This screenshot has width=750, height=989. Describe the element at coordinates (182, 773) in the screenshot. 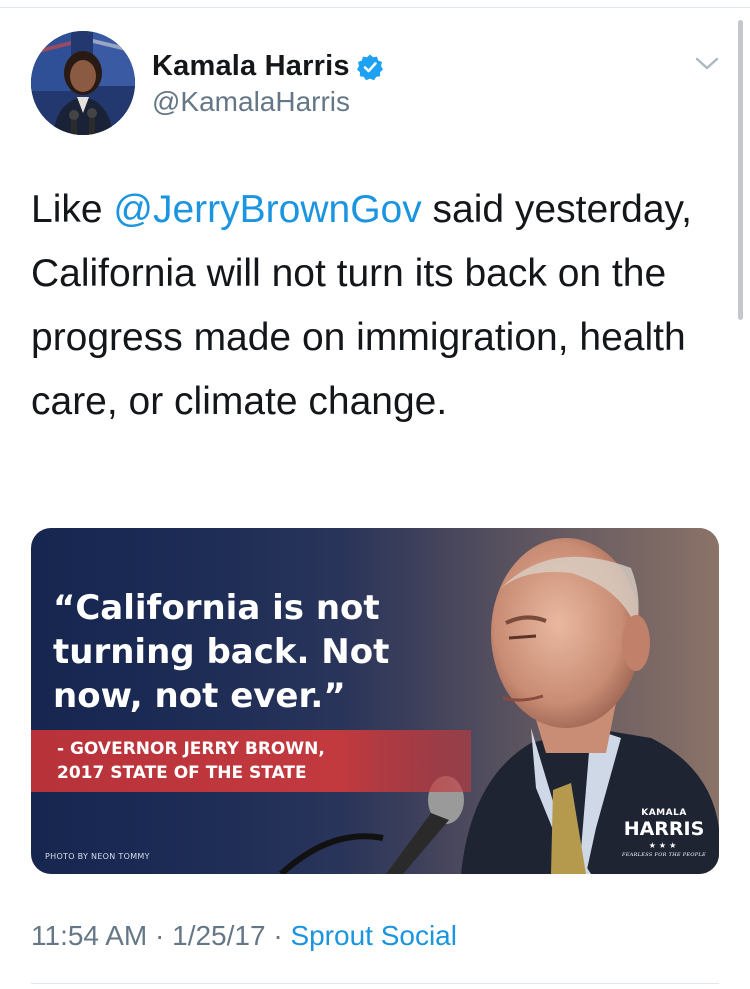

I see `attribution-line-2: 2017 STATE OF THE STATE` at that location.